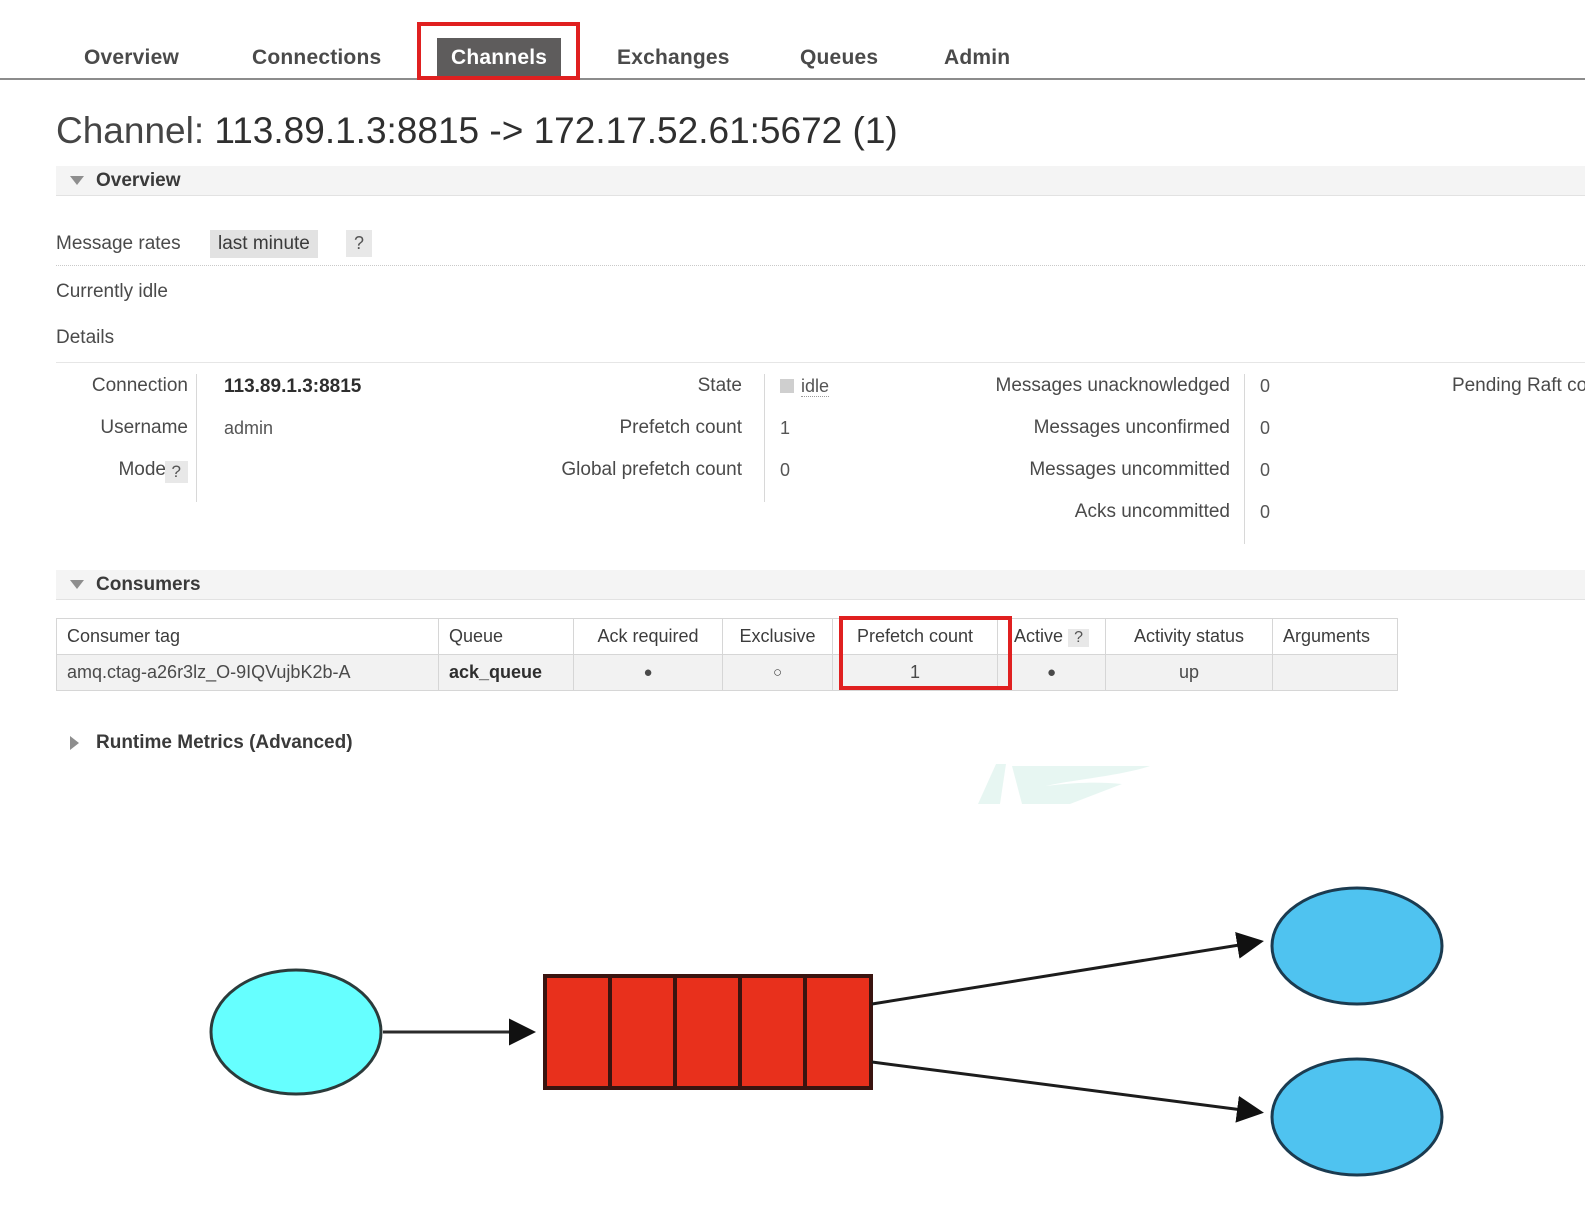  Describe the element at coordinates (1051, 672) in the screenshot. I see `cell-active: ●` at that location.